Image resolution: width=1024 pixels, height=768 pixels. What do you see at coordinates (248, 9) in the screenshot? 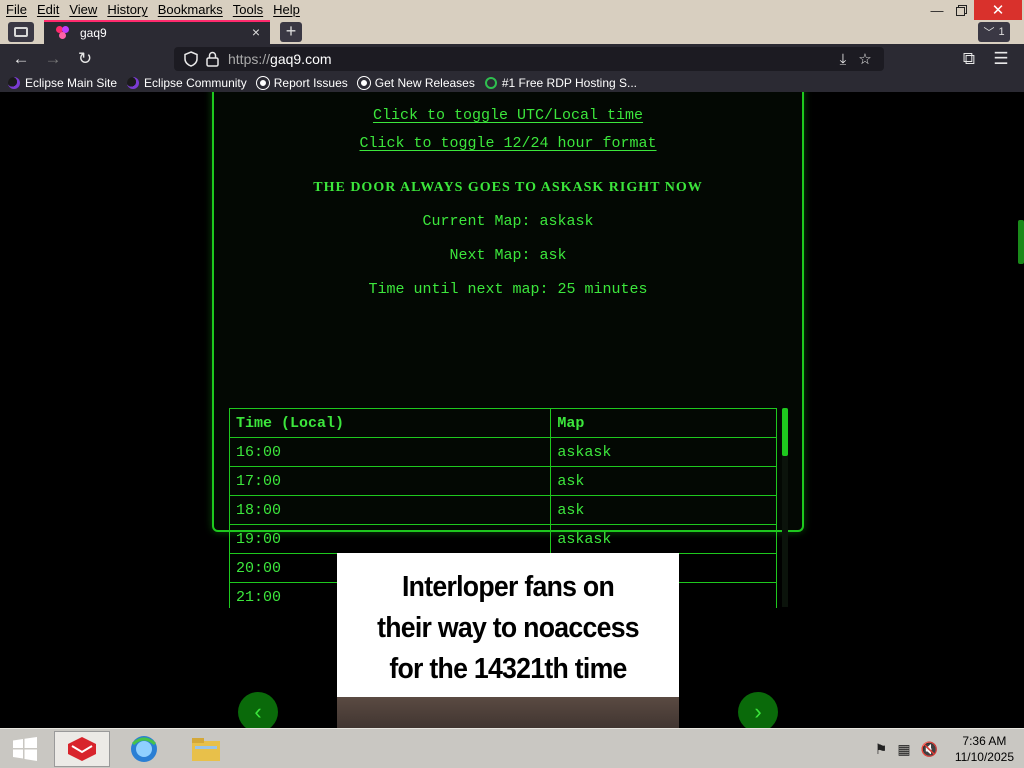
I see `menu-tools: Tools` at bounding box center [248, 9].